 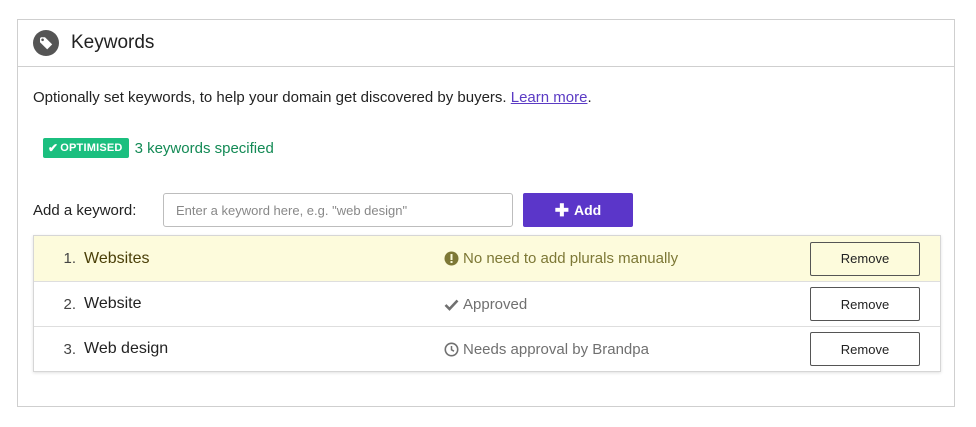 I want to click on keyword-status-text: Approved, so click(x=495, y=304).